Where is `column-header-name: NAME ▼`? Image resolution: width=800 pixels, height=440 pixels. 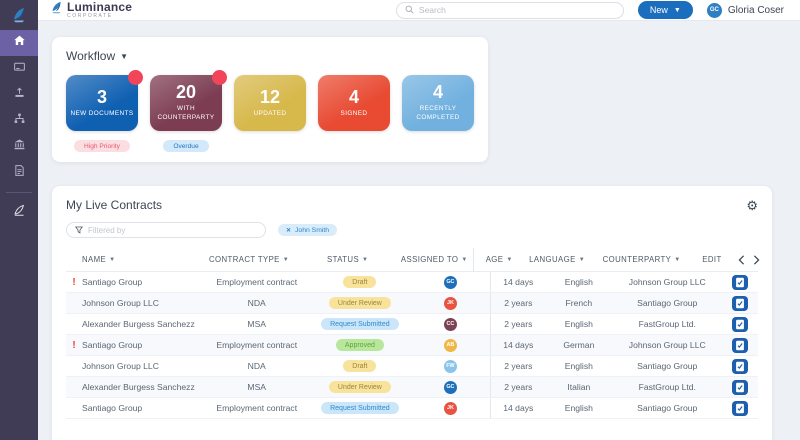 column-header-name: NAME ▼ is located at coordinates (140, 259).